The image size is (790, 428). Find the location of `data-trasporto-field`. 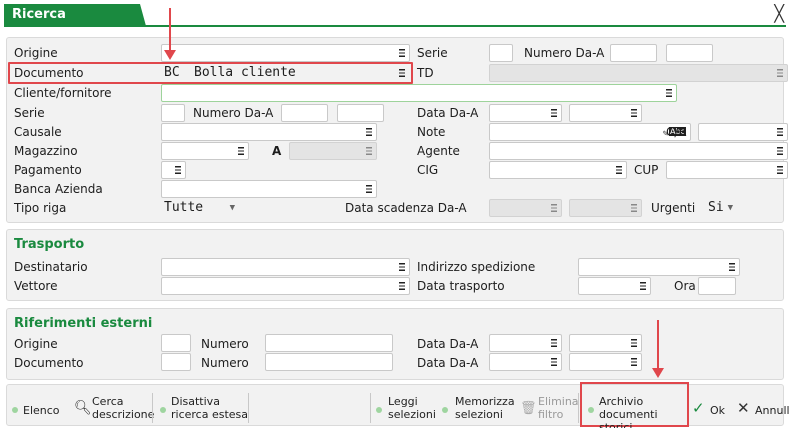

data-trasporto-field is located at coordinates (614, 286).